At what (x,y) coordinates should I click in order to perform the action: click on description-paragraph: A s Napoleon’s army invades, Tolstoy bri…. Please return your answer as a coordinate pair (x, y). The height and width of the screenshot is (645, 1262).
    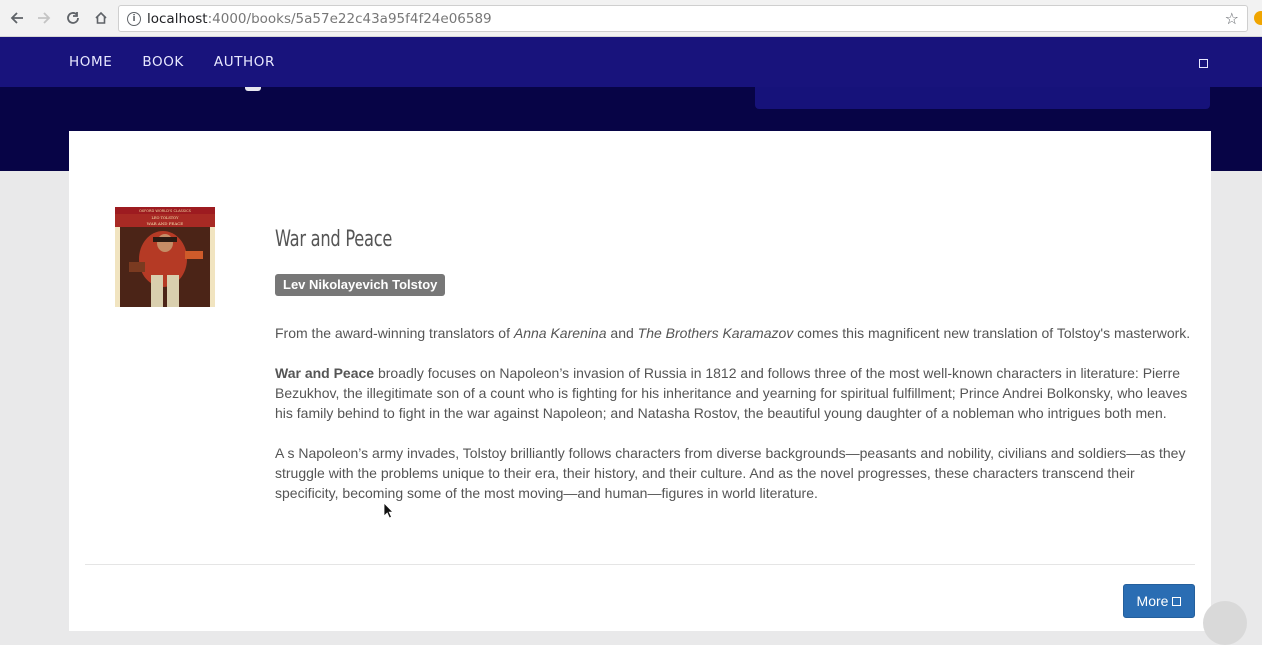
    Looking at the image, I should click on (730, 473).